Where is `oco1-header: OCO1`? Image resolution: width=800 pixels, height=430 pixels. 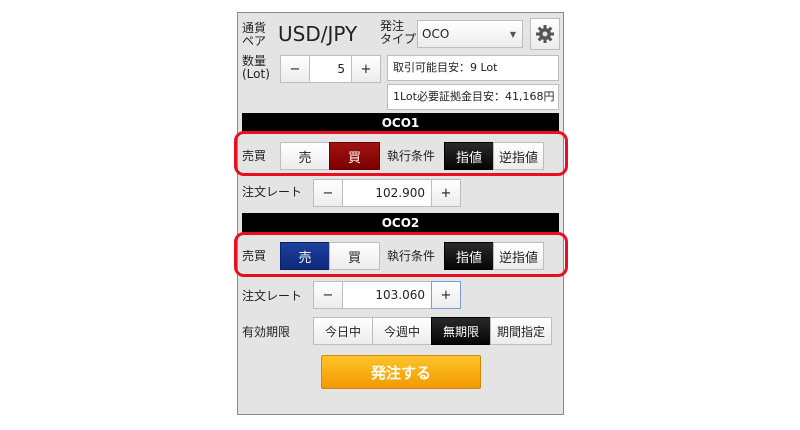
oco1-header: OCO1 is located at coordinates (400, 122).